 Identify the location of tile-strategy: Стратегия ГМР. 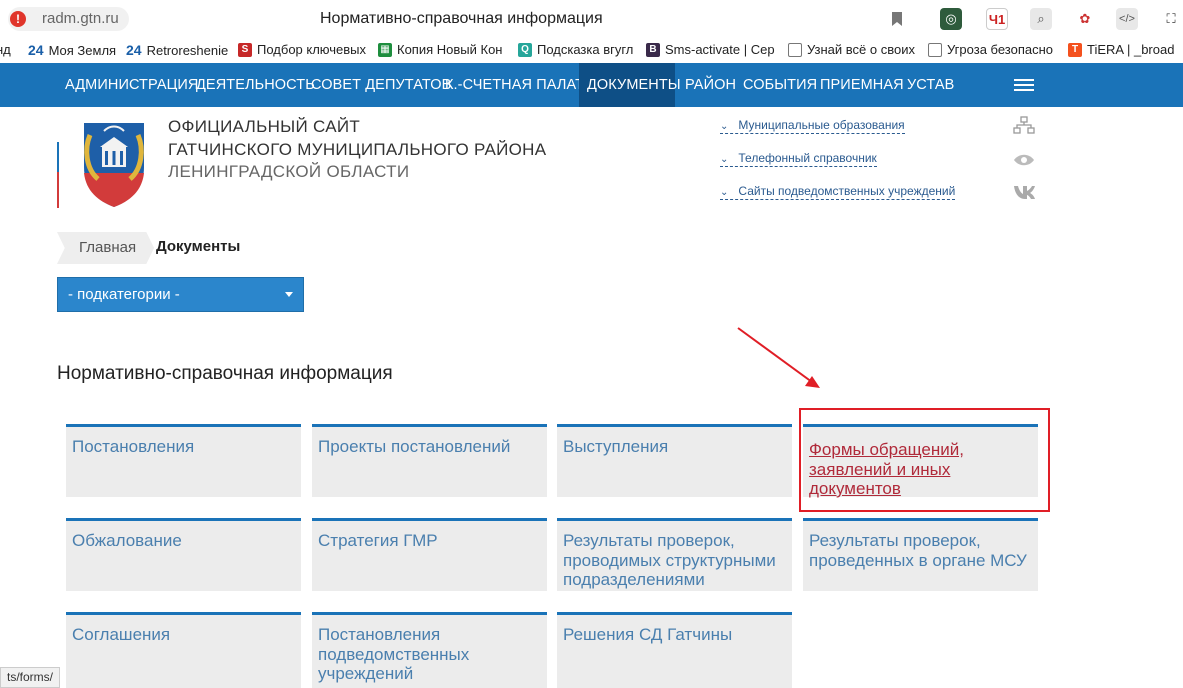
(429, 554).